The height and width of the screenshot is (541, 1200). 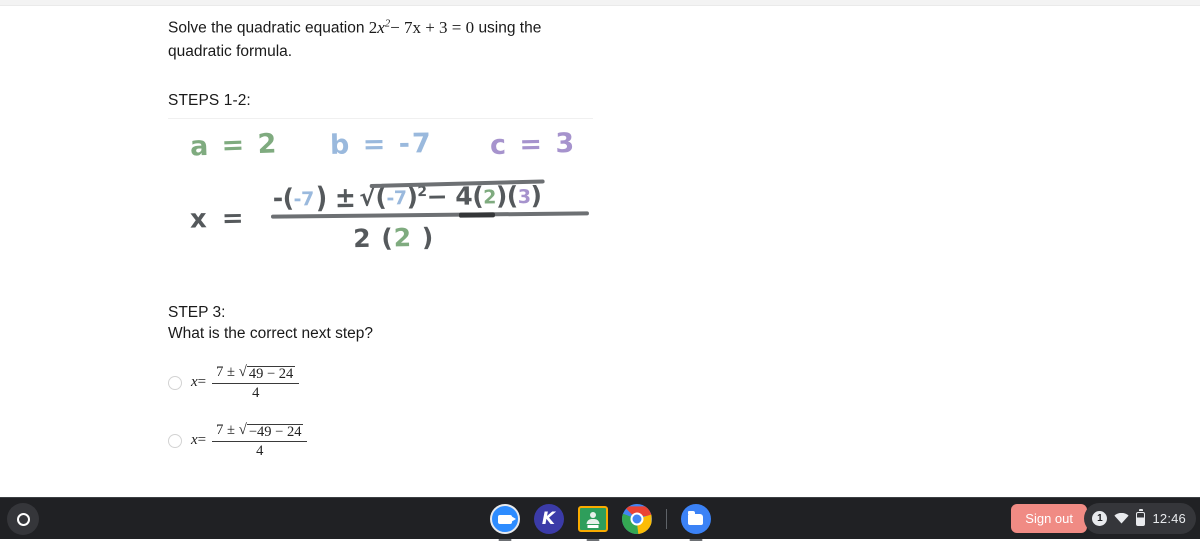 I want to click on chromeos-shelf: K Sign out, so click(x=600, y=518).